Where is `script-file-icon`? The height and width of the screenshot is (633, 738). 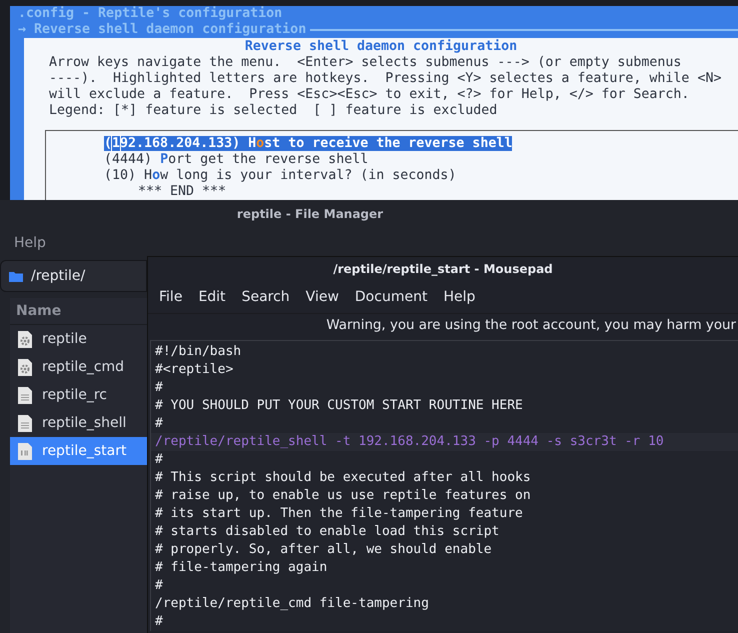 script-file-icon is located at coordinates (25, 451).